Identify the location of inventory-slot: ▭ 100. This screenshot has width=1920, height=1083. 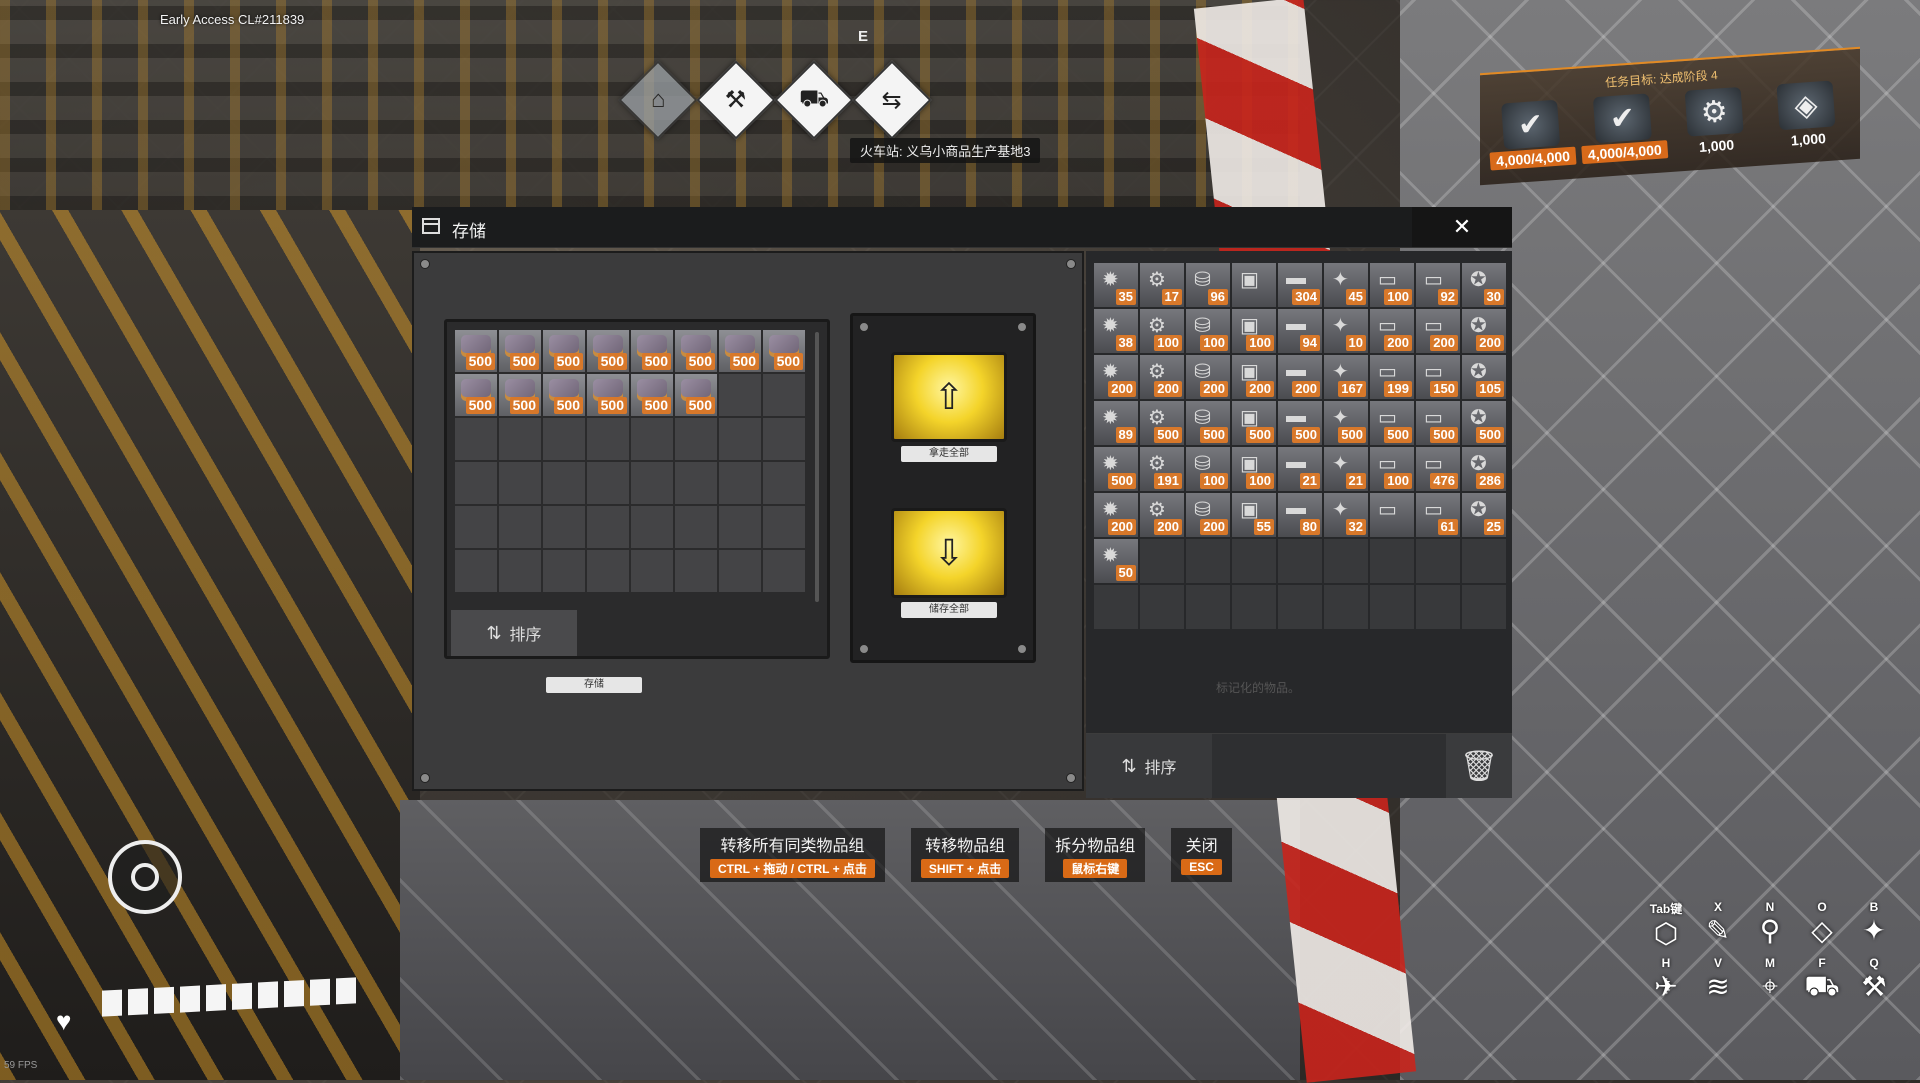
(1392, 285).